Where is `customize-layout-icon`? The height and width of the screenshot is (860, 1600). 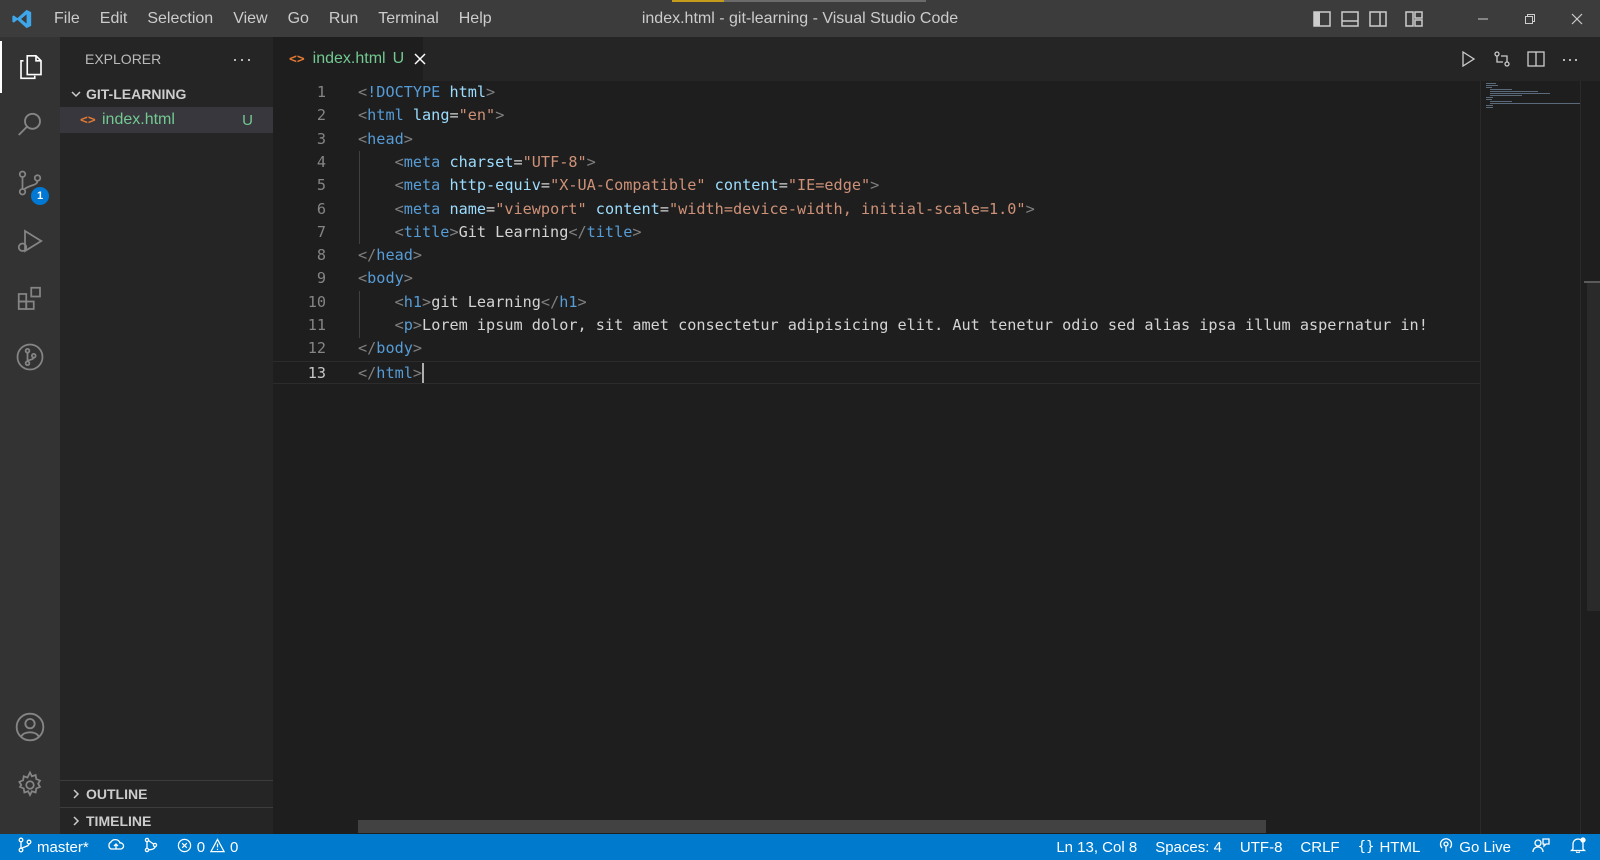 customize-layout-icon is located at coordinates (1414, 19).